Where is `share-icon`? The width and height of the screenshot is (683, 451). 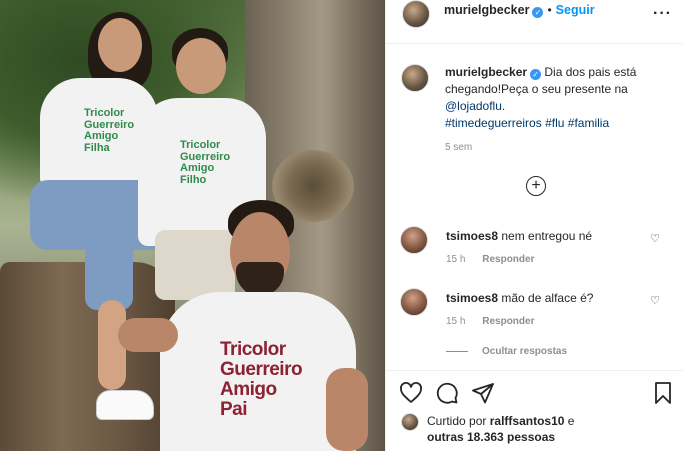
share-icon is located at coordinates (483, 393).